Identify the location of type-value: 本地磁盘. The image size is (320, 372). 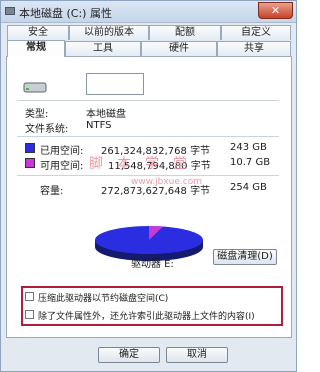
(106, 114).